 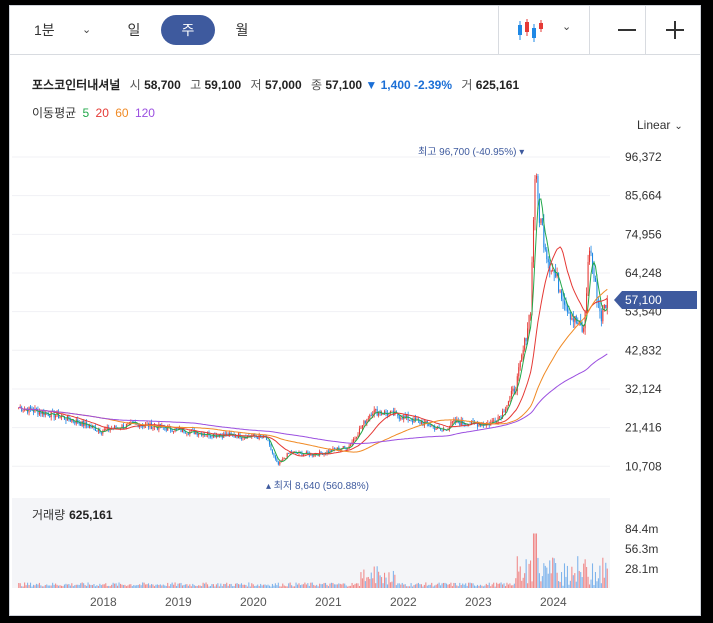 I want to click on x-tick-label: 2024, so click(x=553, y=602).